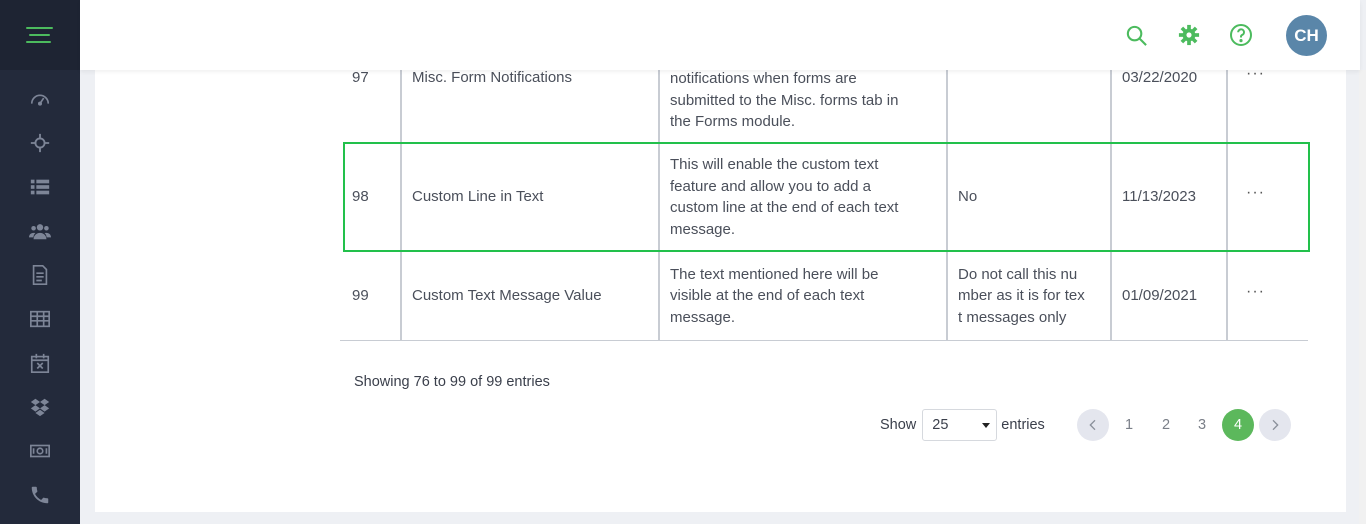 Image resolution: width=1366 pixels, height=524 pixels. What do you see at coordinates (1238, 425) in the screenshot?
I see `page-button-4: 4` at bounding box center [1238, 425].